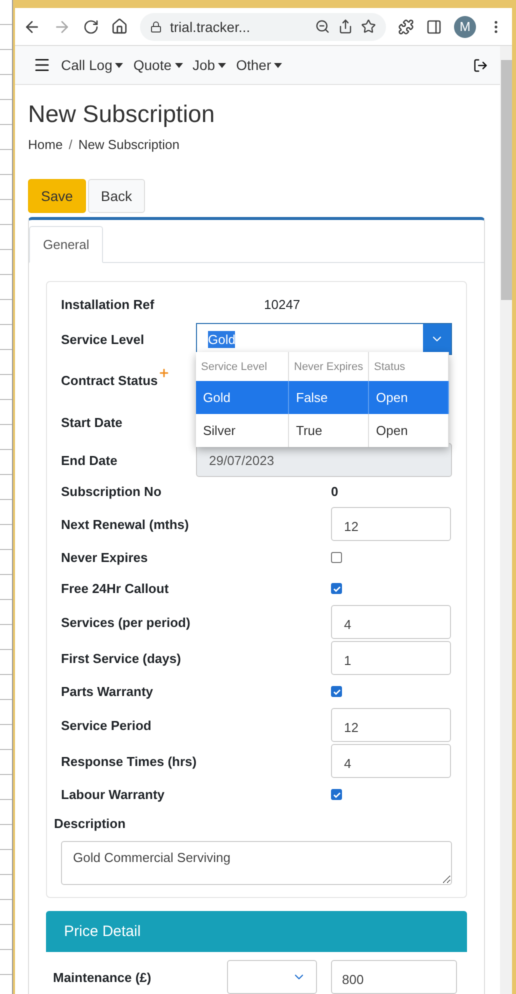  What do you see at coordinates (156, 26) in the screenshot?
I see `lock-icon` at bounding box center [156, 26].